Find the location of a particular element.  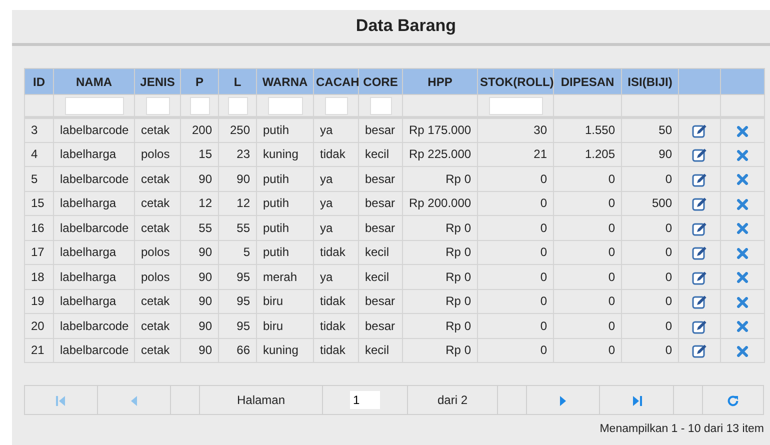

column-header: ISI(BIJI) is located at coordinates (650, 81).